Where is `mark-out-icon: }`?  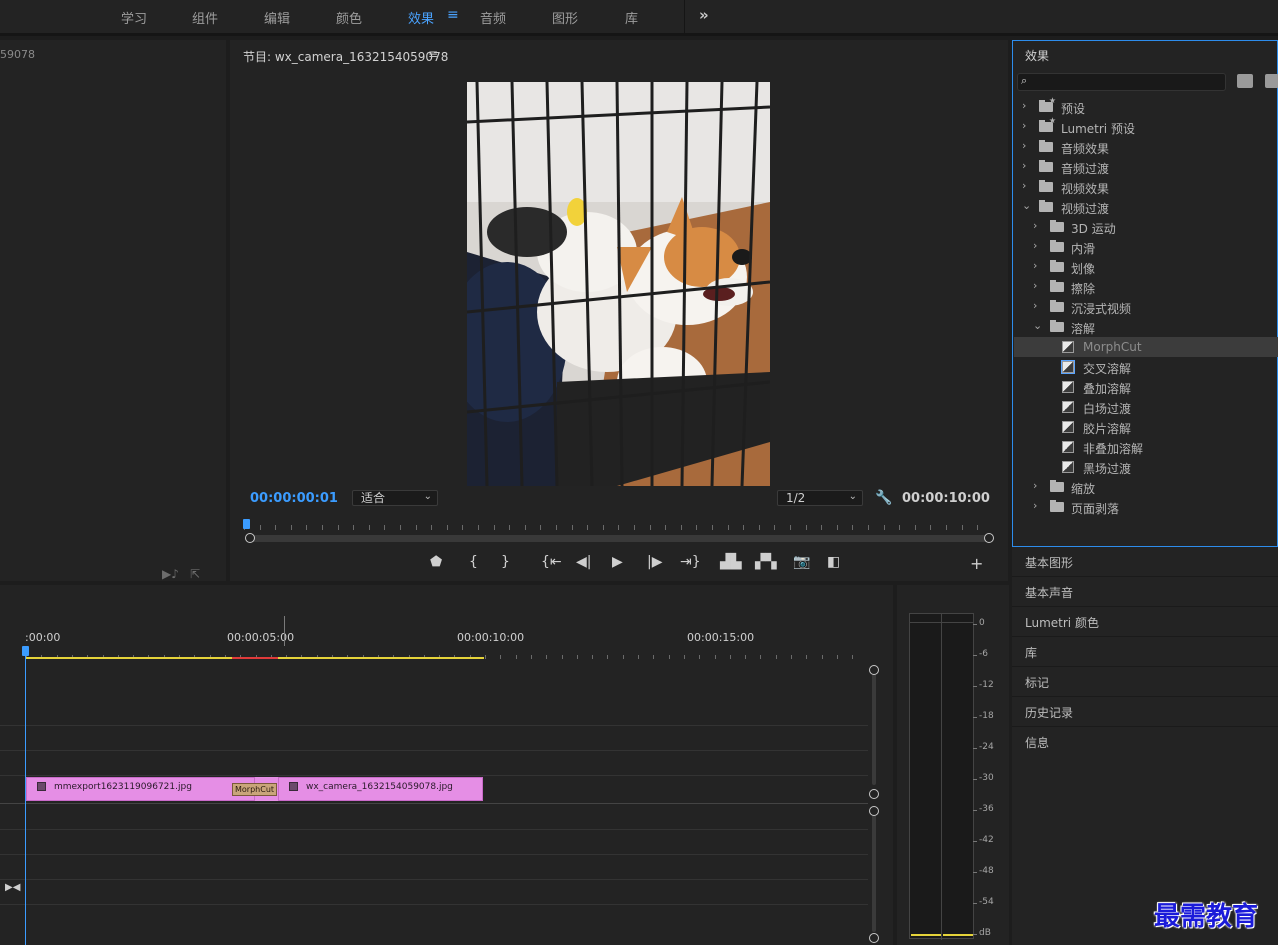 mark-out-icon: } is located at coordinates (505, 562).